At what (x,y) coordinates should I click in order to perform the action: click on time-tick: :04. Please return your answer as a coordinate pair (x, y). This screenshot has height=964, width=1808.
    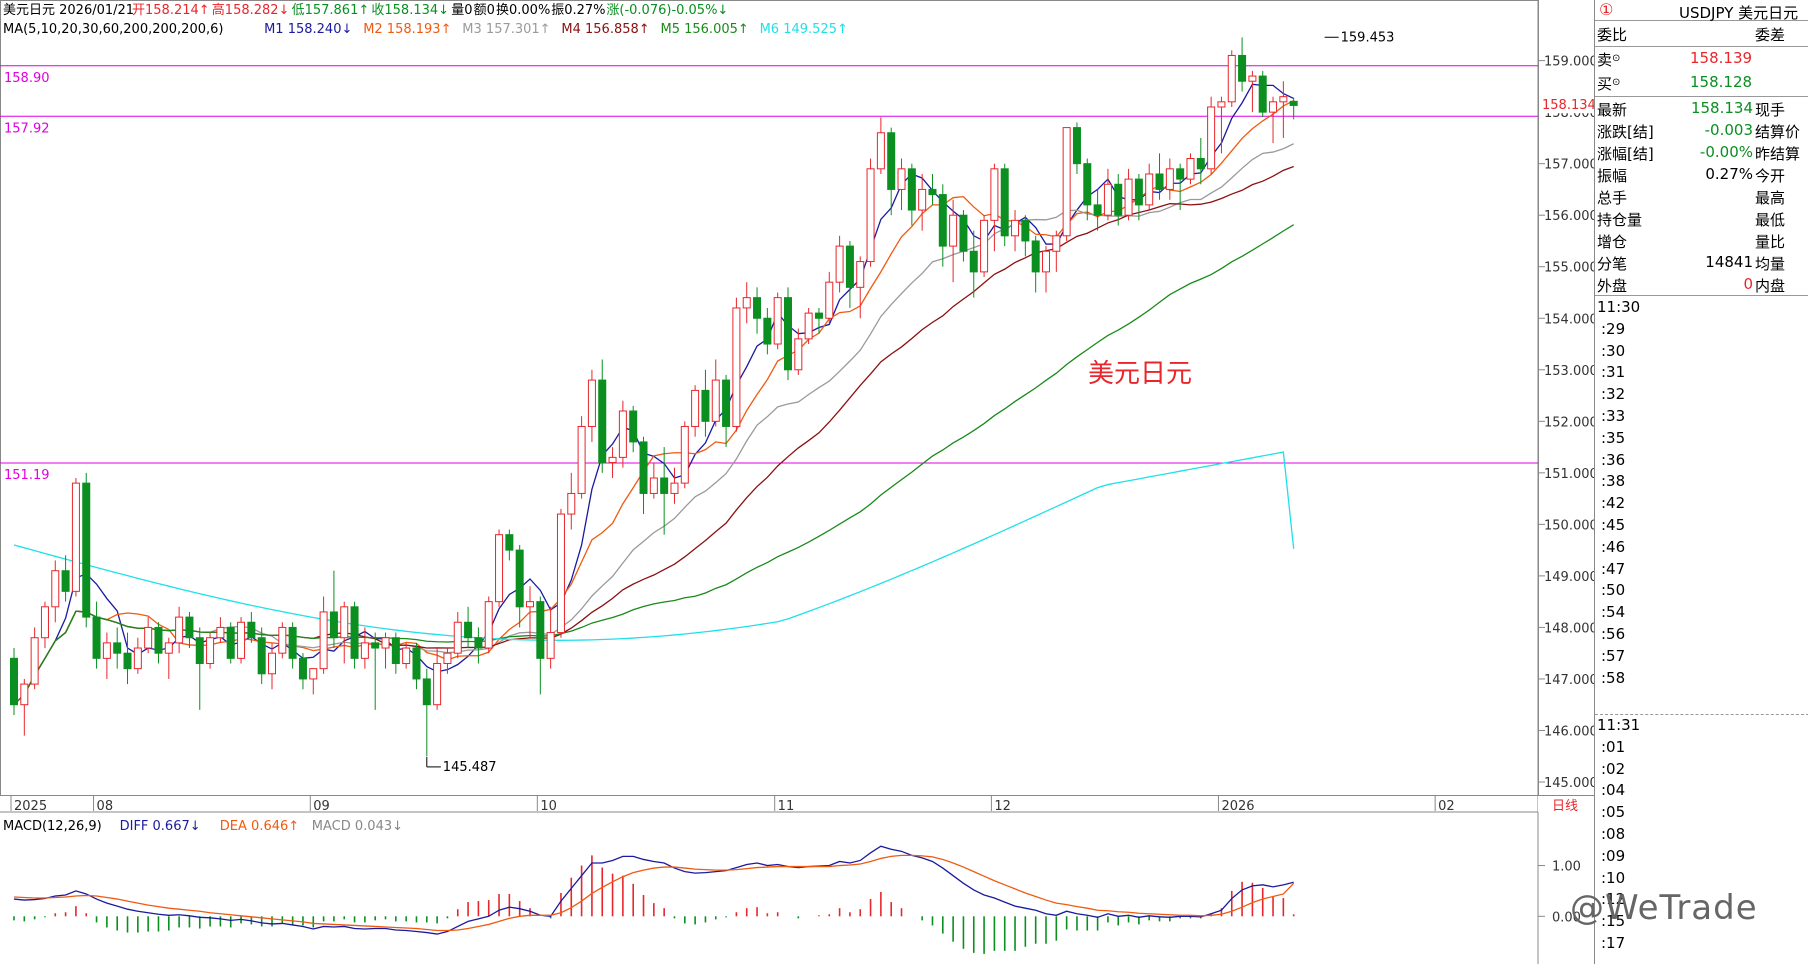
    Looking at the image, I should click on (1613, 790).